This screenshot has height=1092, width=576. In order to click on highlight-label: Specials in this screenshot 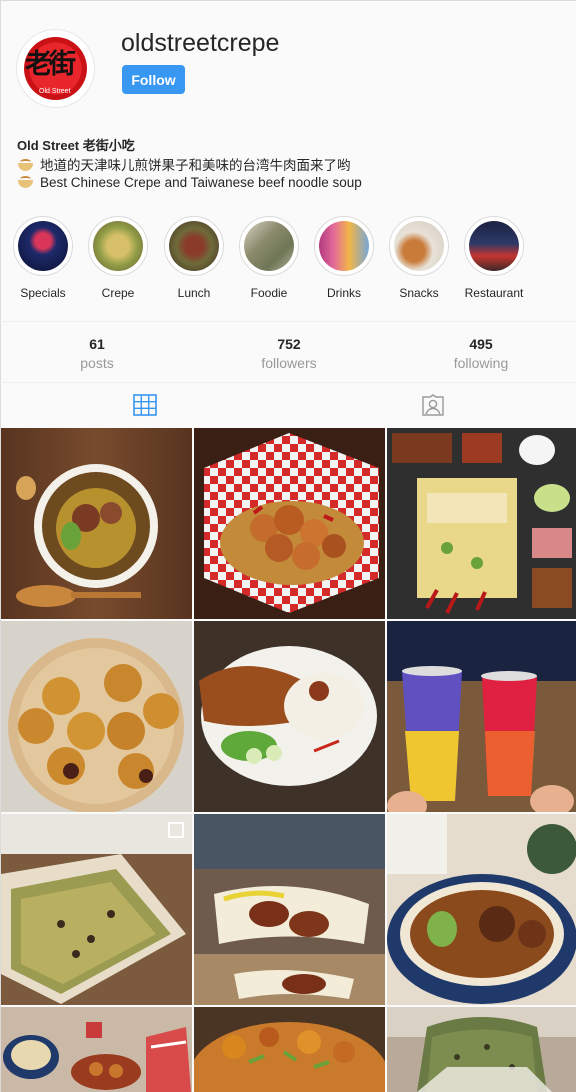, I will do `click(43, 293)`.